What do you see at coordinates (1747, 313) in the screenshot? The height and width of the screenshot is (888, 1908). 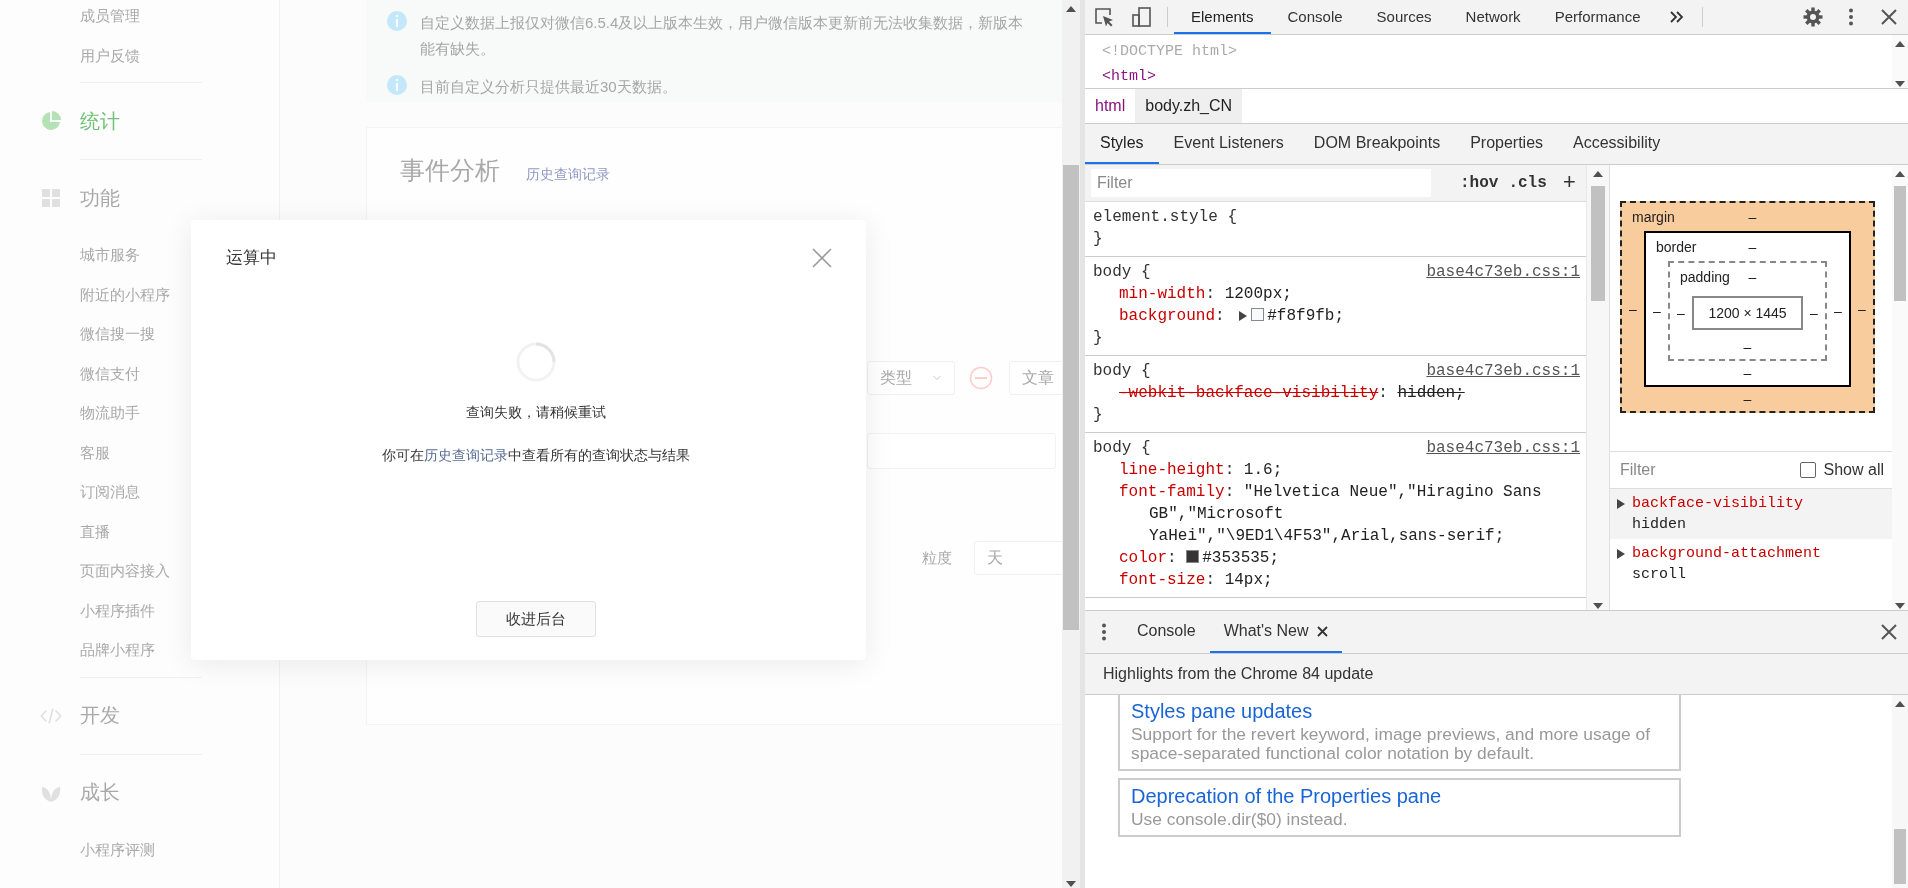 I see `content-size: 1200 × 1445` at bounding box center [1747, 313].